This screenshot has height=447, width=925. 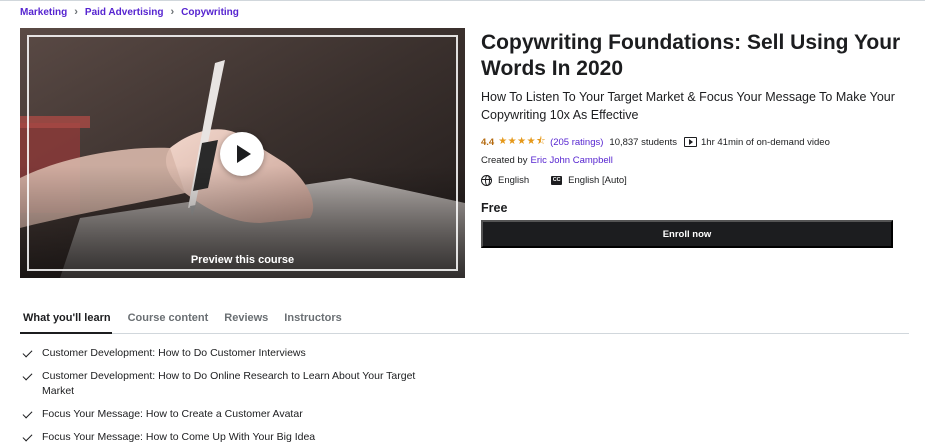 I want to click on rating-value: 4.4, so click(x=488, y=142).